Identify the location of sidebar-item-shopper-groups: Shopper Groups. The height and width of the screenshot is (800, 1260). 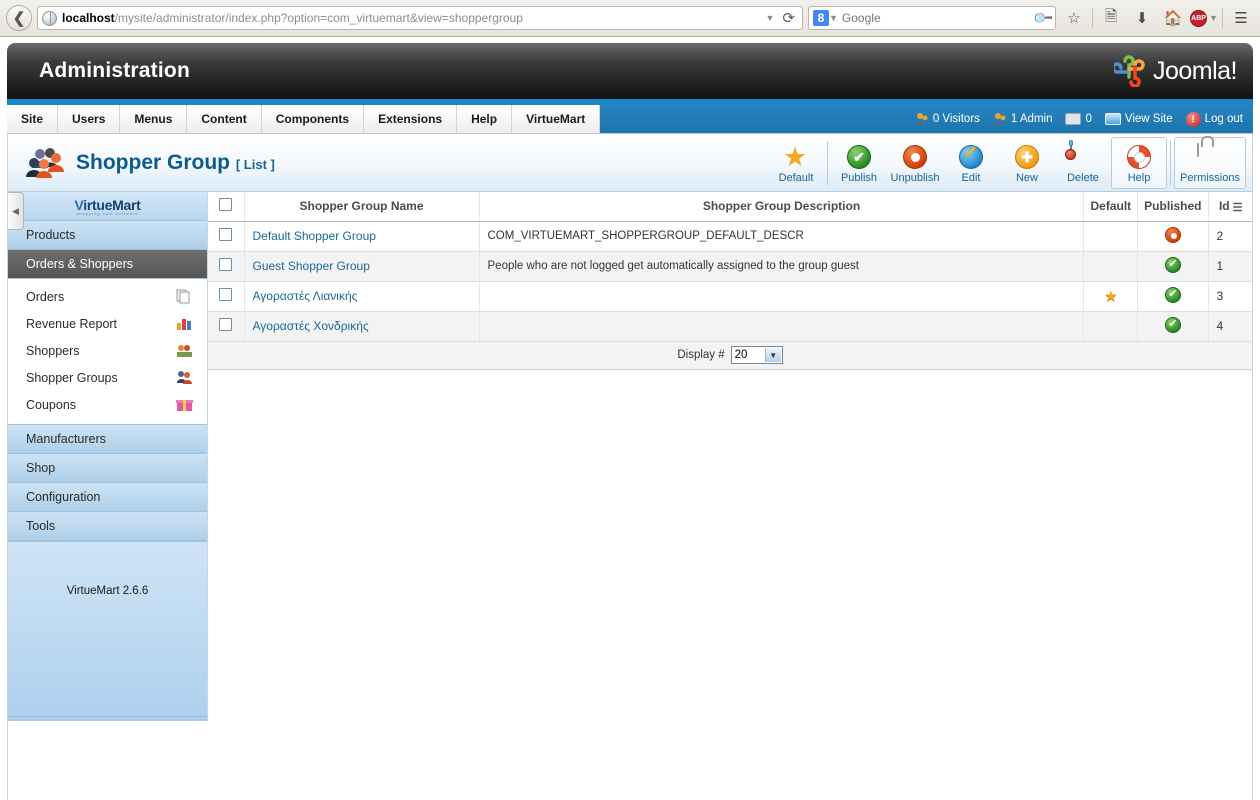
(107, 377).